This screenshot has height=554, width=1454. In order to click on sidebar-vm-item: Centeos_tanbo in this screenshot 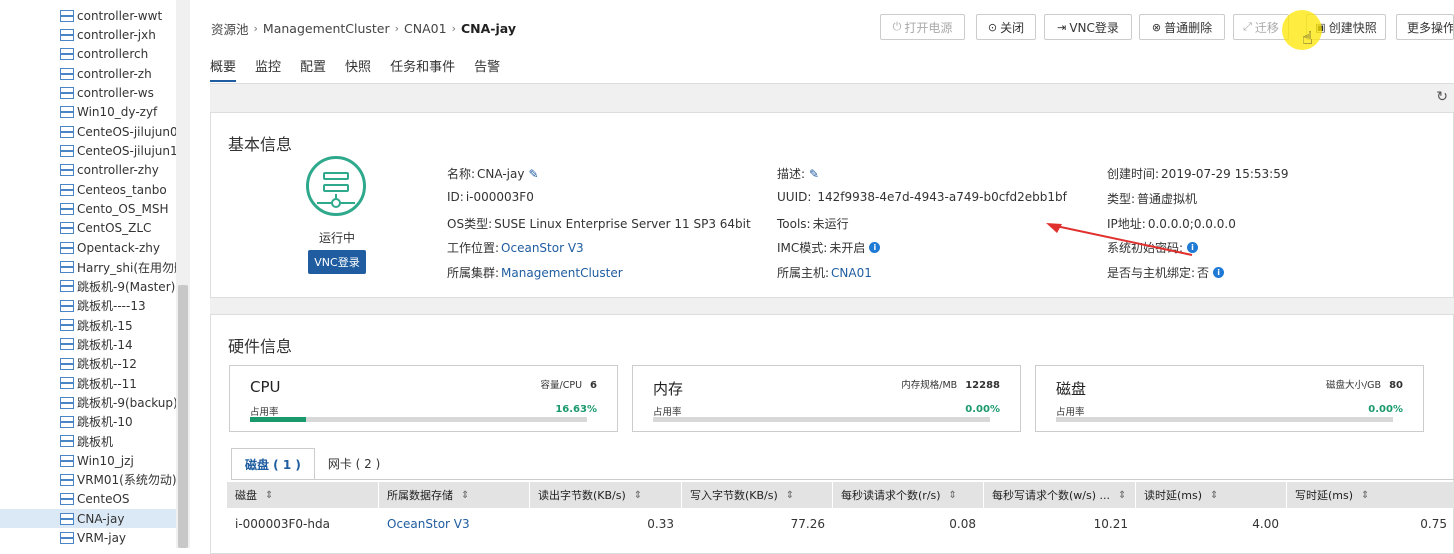, I will do `click(119, 189)`.